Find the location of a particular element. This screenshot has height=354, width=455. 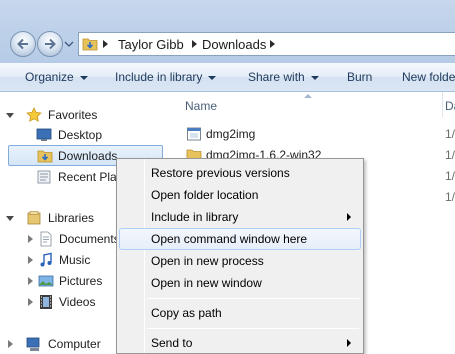

pictures-icon is located at coordinates (46, 281).